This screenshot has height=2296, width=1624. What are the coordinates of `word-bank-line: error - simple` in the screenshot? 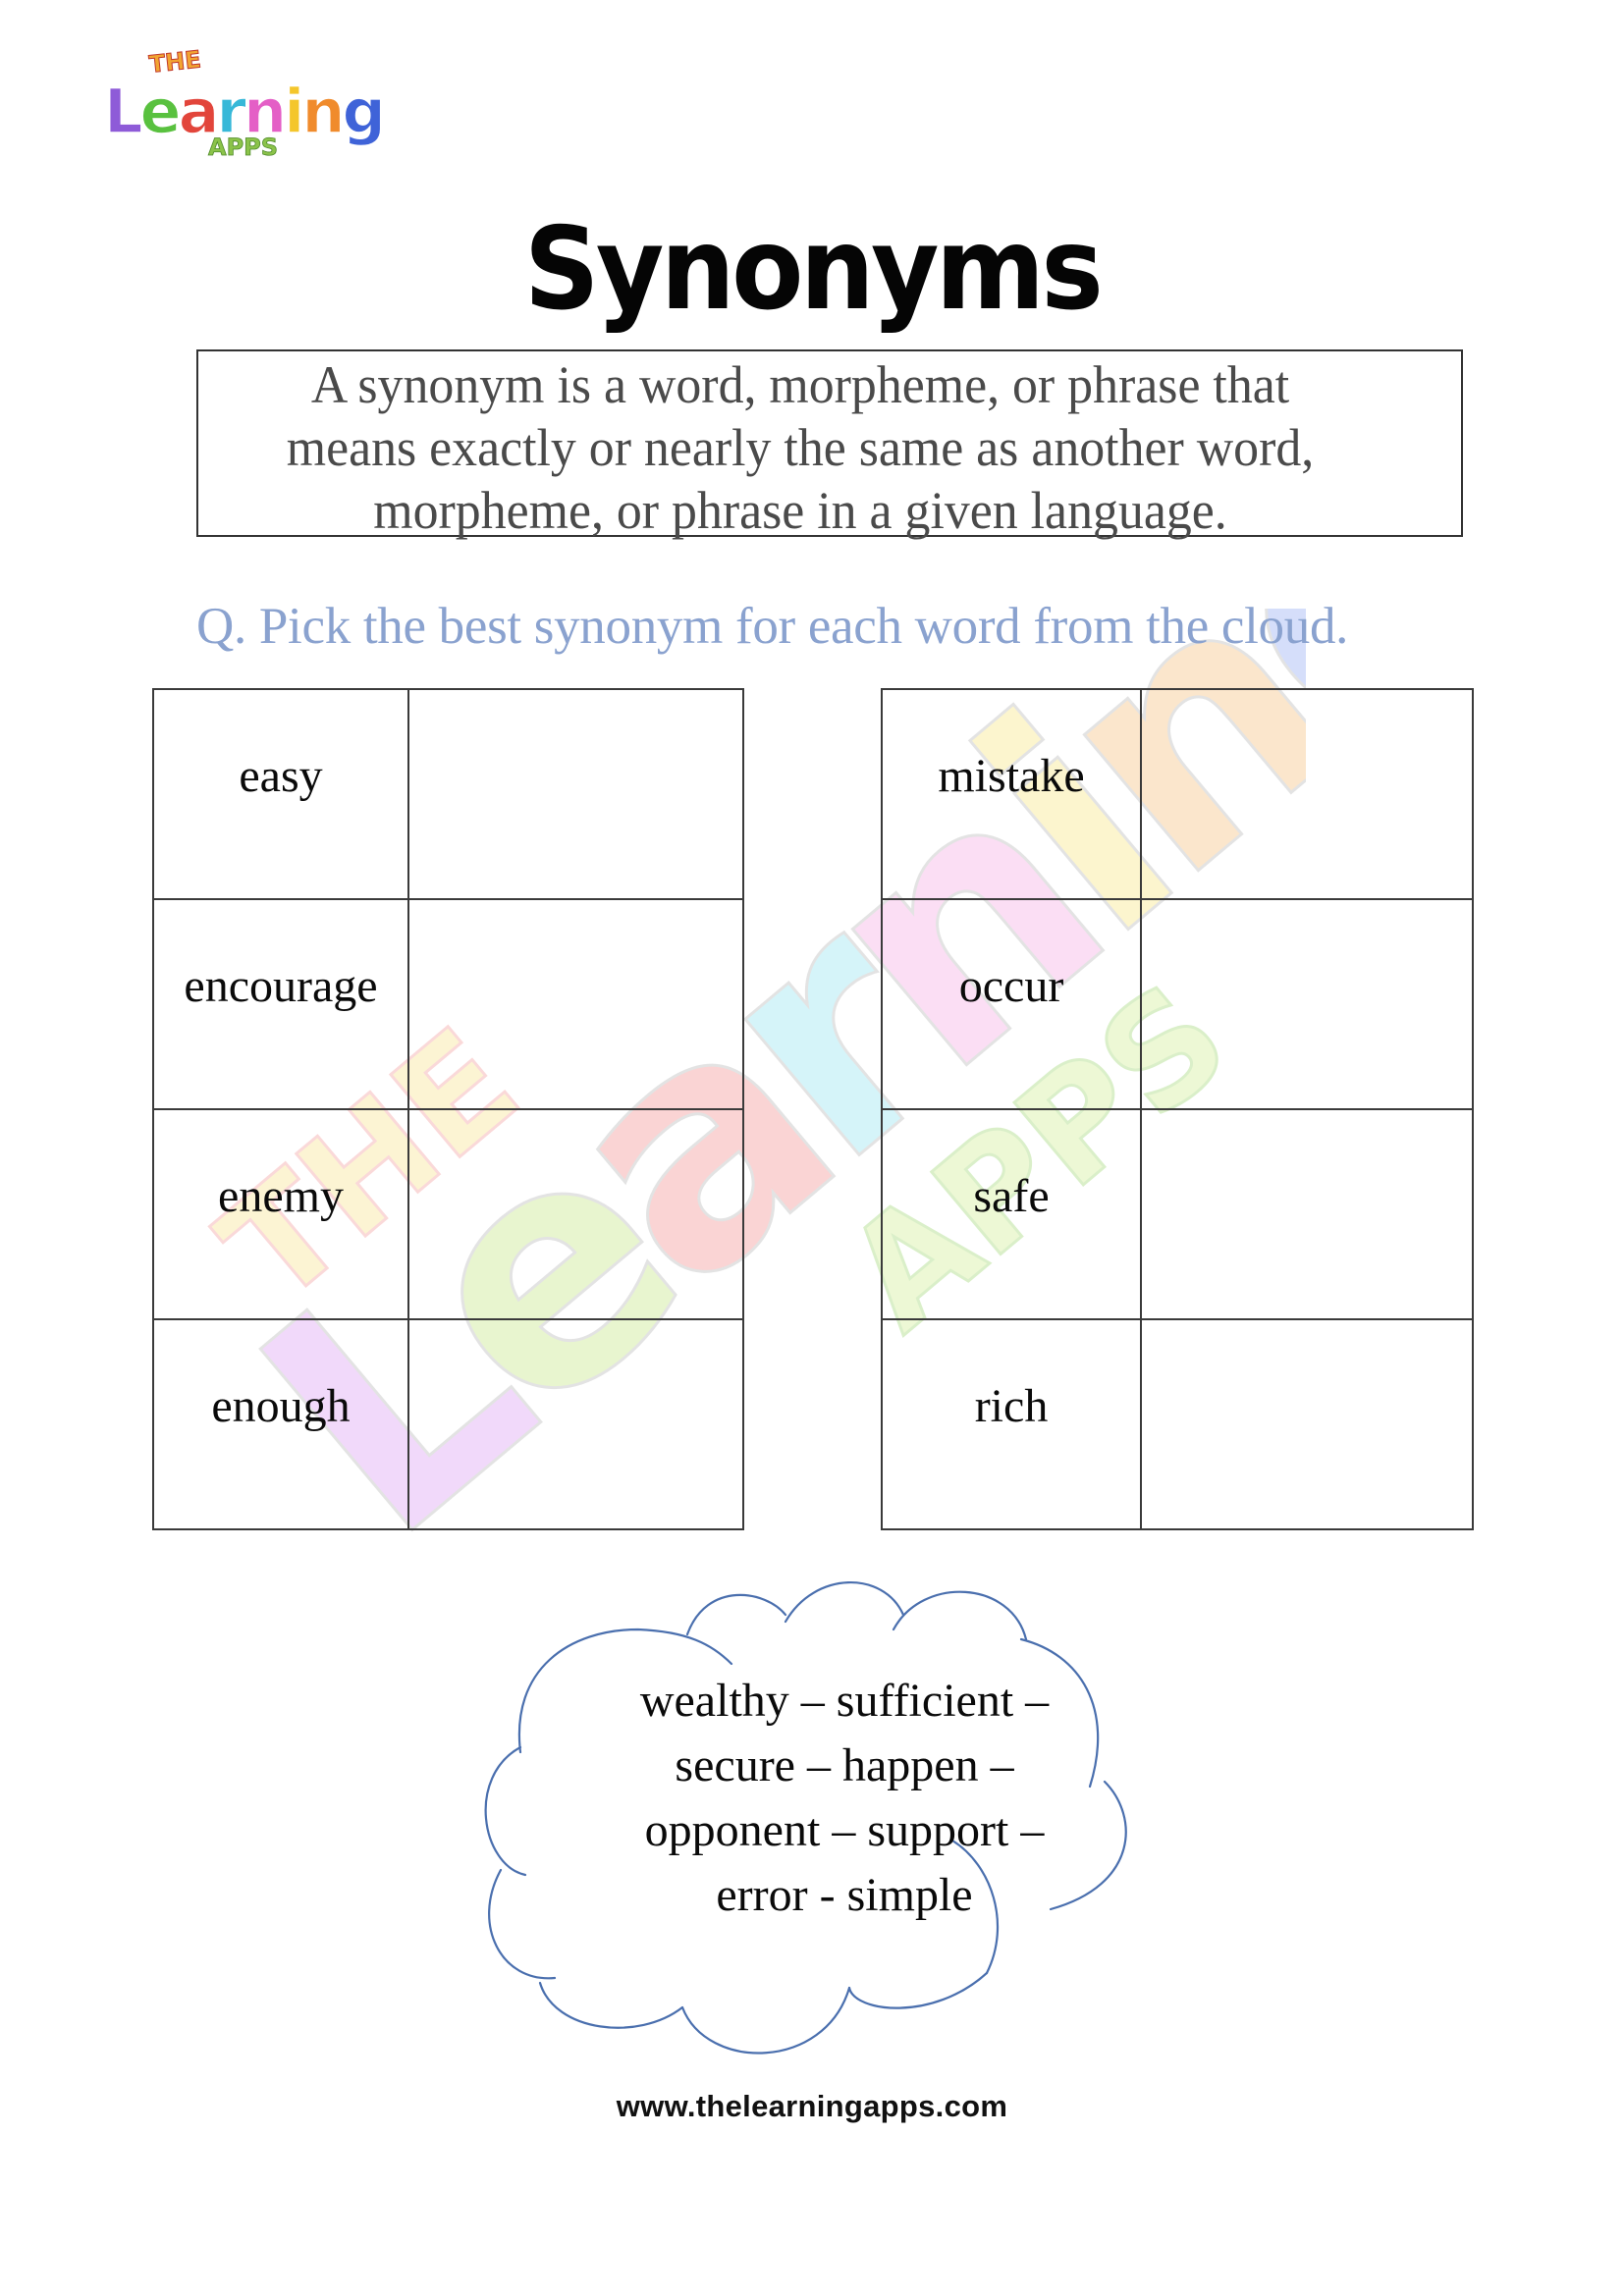 It's located at (844, 1895).